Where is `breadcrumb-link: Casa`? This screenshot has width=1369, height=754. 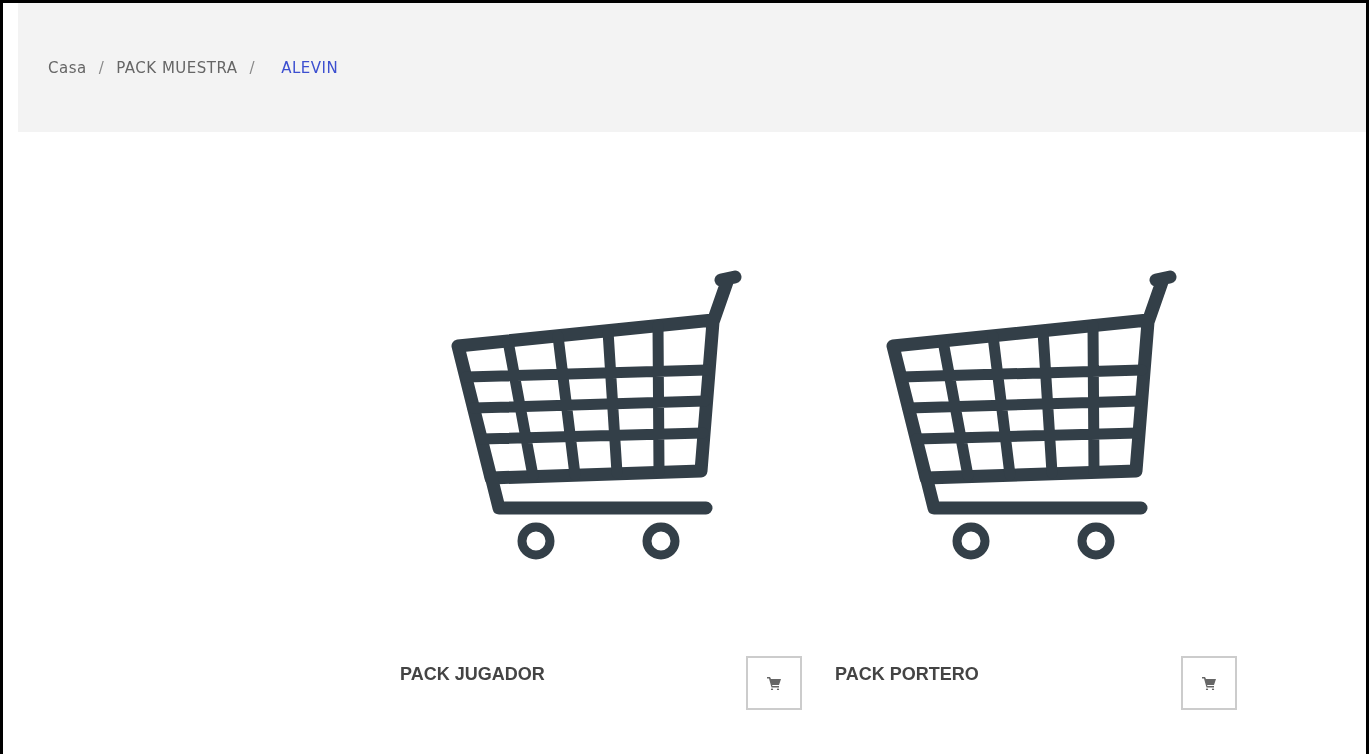
breadcrumb-link: Casa is located at coordinates (67, 67).